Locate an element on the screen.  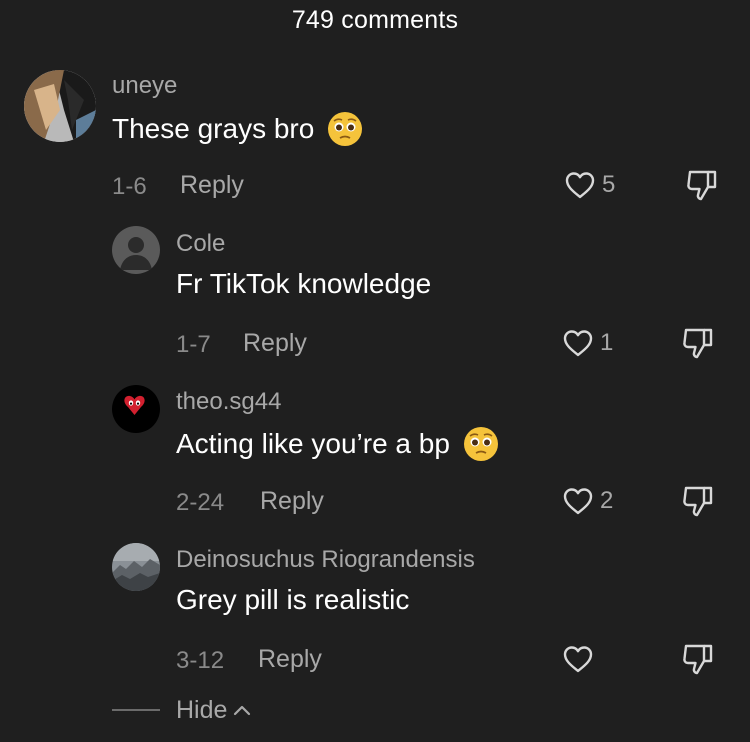
like-count: 1 is located at coordinates (607, 342).